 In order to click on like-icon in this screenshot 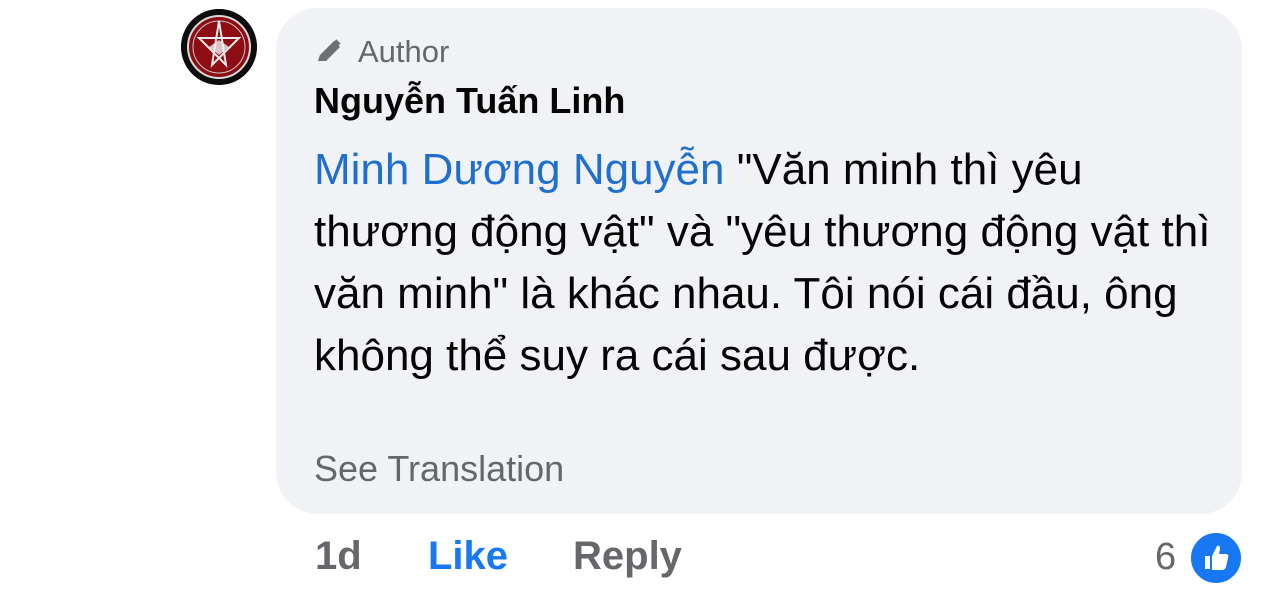, I will do `click(1216, 558)`.